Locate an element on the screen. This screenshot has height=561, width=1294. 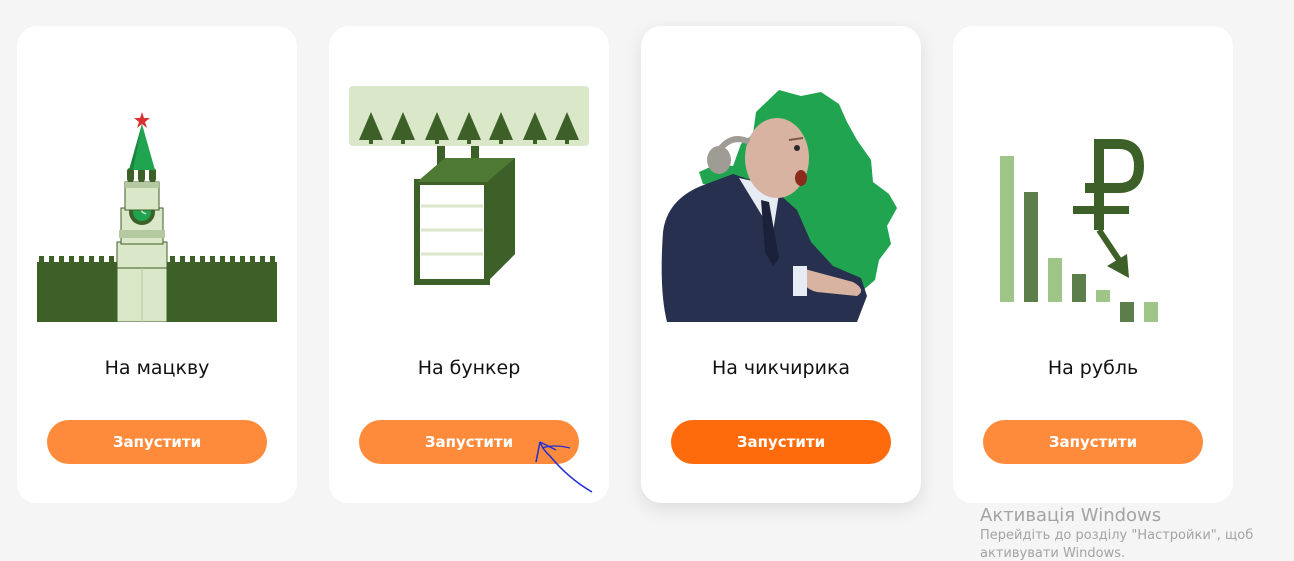
kremlin-tower-icon is located at coordinates (157, 202).